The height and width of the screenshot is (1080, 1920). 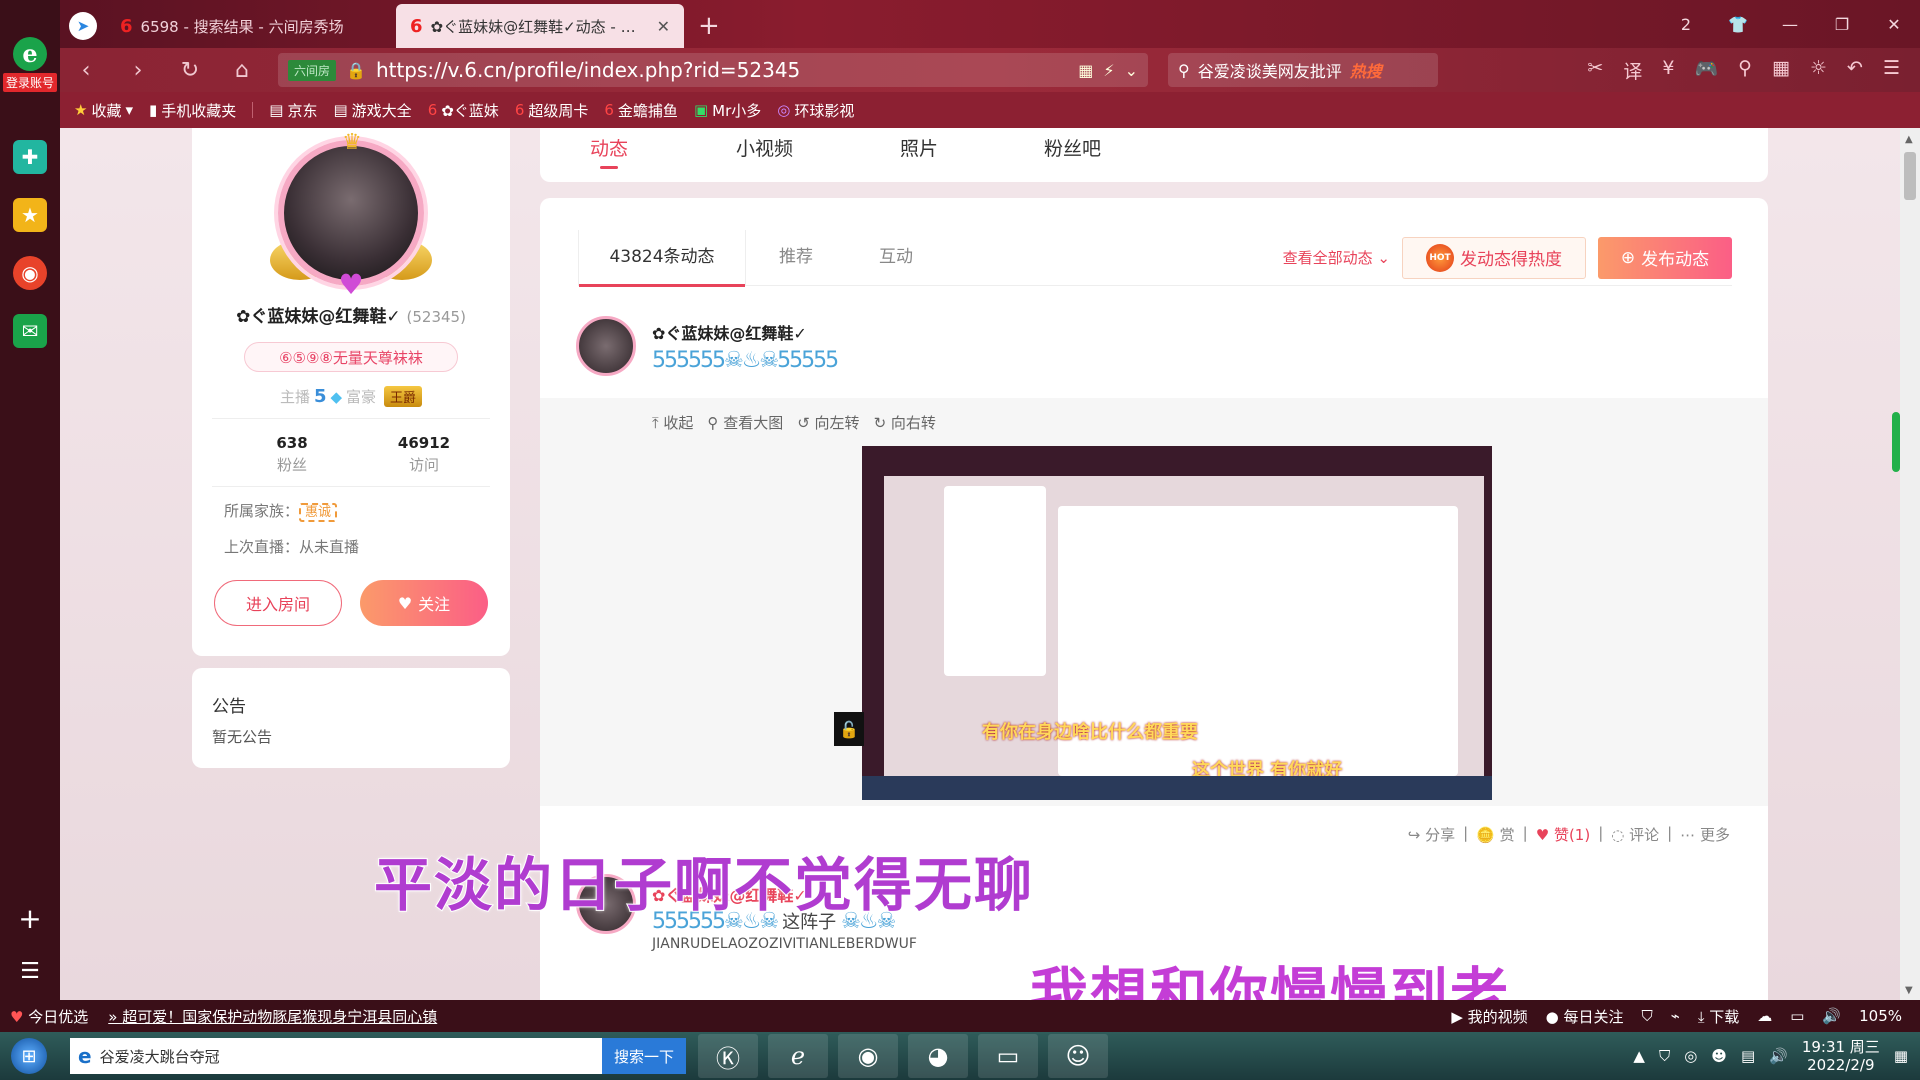 What do you see at coordinates (29, 82) in the screenshot?
I see `login-button: 登录账号` at bounding box center [29, 82].